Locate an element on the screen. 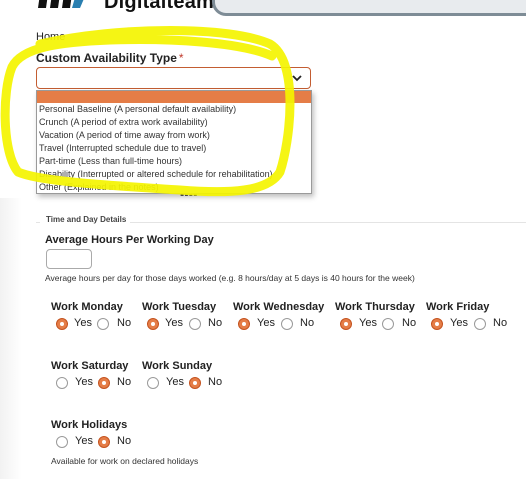  work-tuesday-no-label: No is located at coordinates (215, 323).